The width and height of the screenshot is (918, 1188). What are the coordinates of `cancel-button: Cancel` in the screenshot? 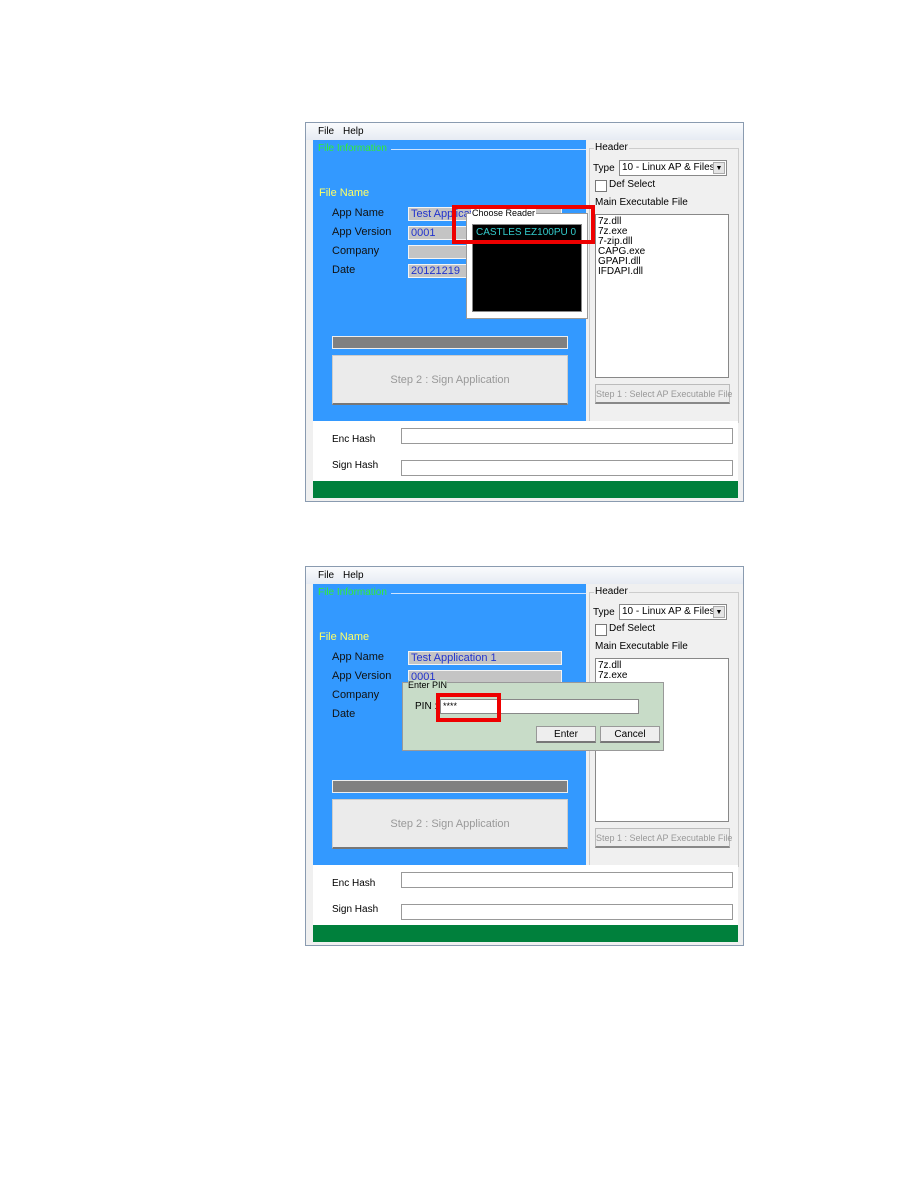 It's located at (630, 734).